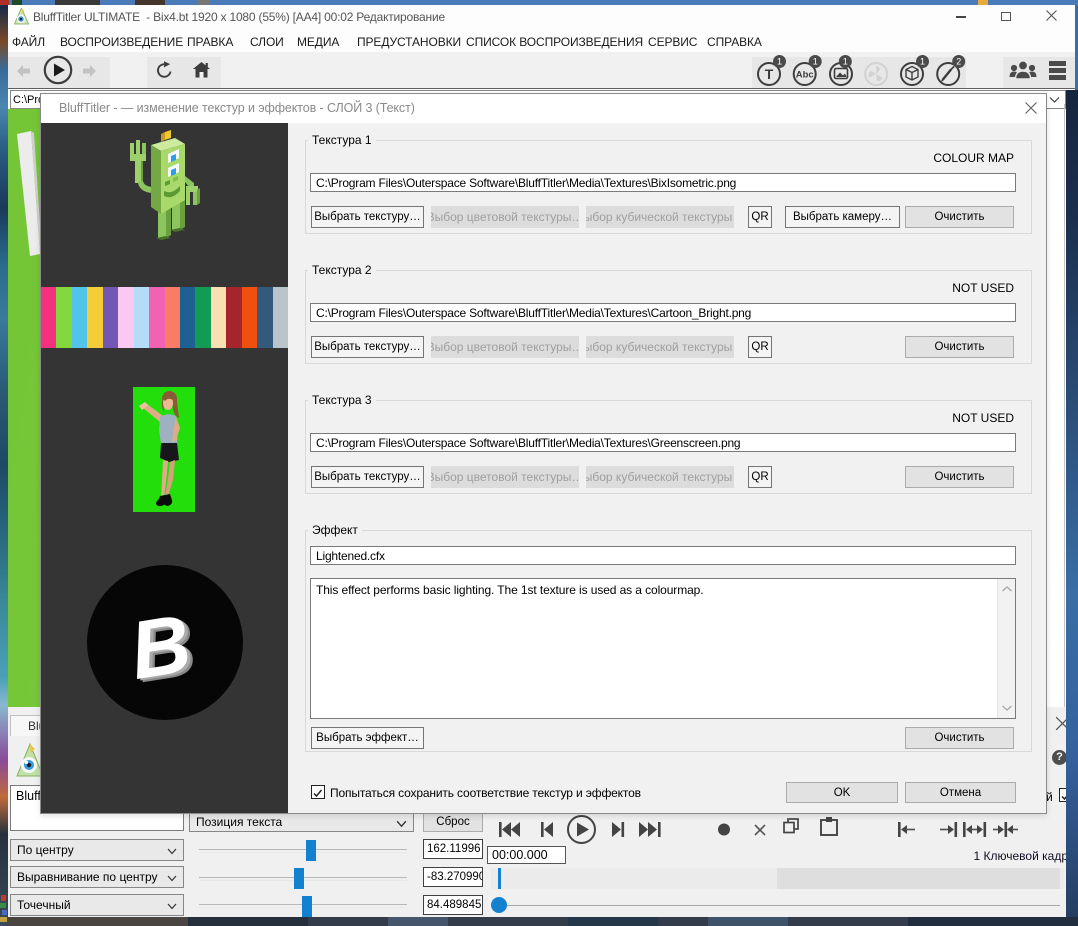 The width and height of the screenshot is (1078, 926). What do you see at coordinates (805, 75) in the screenshot?
I see `svg-text: Abc` at bounding box center [805, 75].